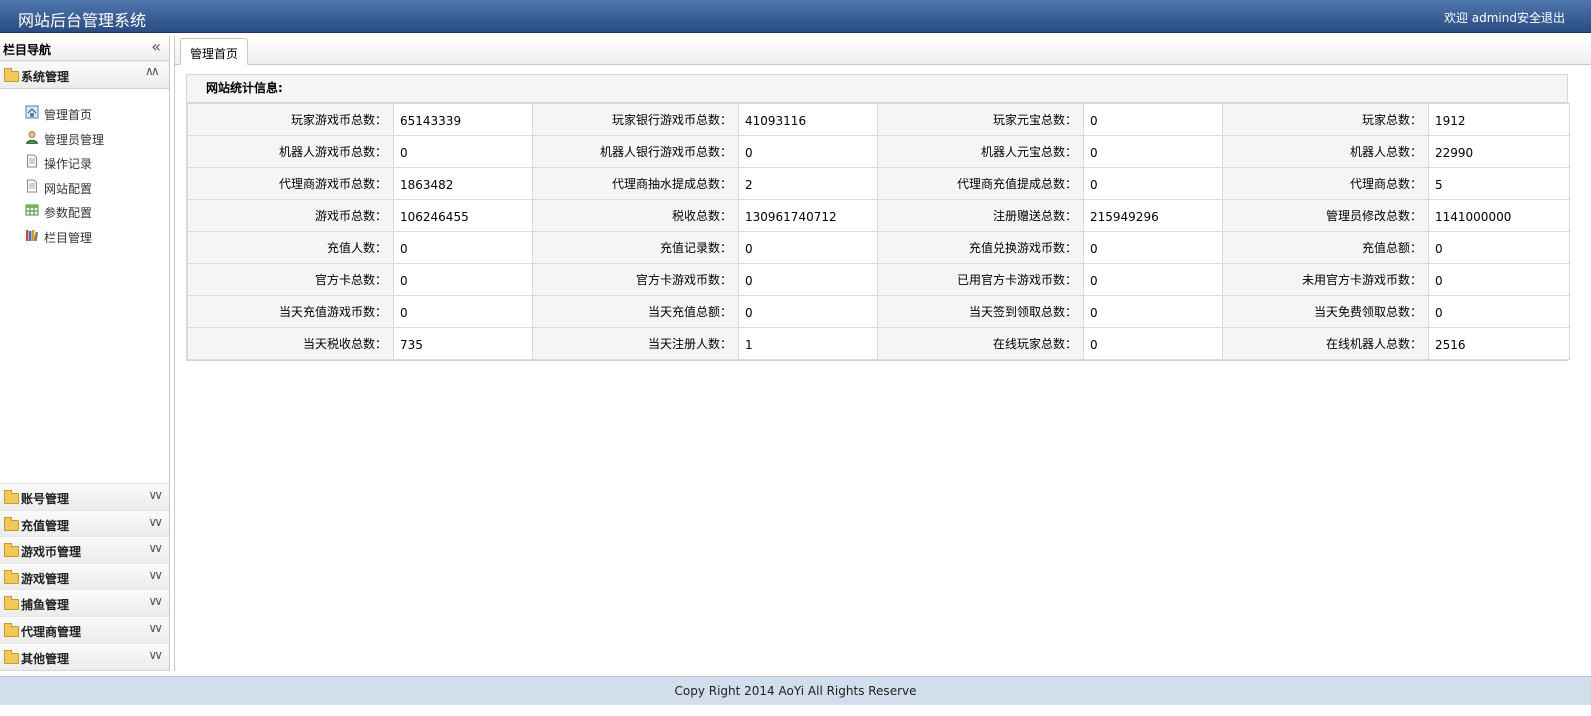 The image size is (1591, 716). Describe the element at coordinates (1541, 18) in the screenshot. I see `logout-link: 安全退出` at that location.